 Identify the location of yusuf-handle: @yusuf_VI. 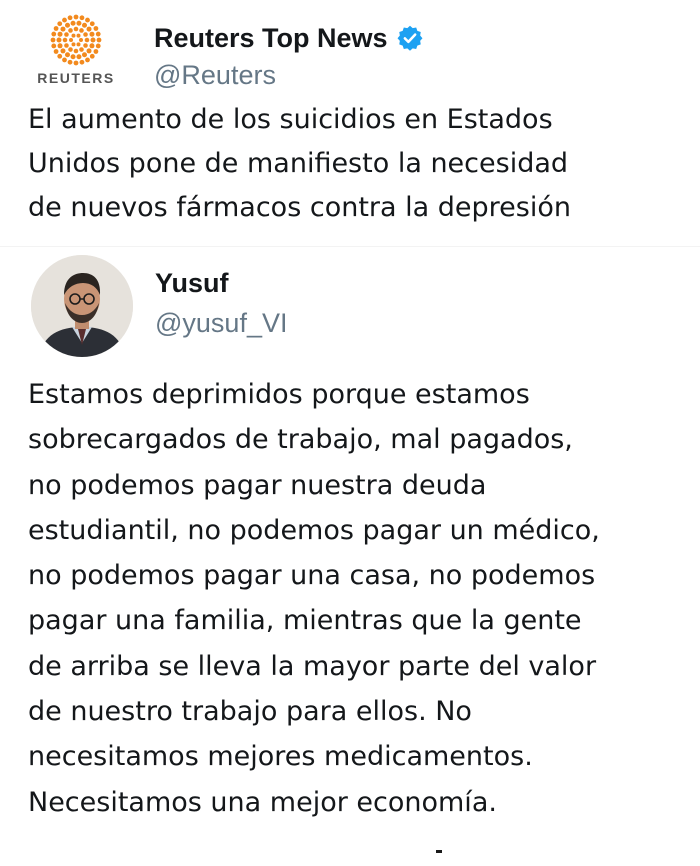
(221, 323).